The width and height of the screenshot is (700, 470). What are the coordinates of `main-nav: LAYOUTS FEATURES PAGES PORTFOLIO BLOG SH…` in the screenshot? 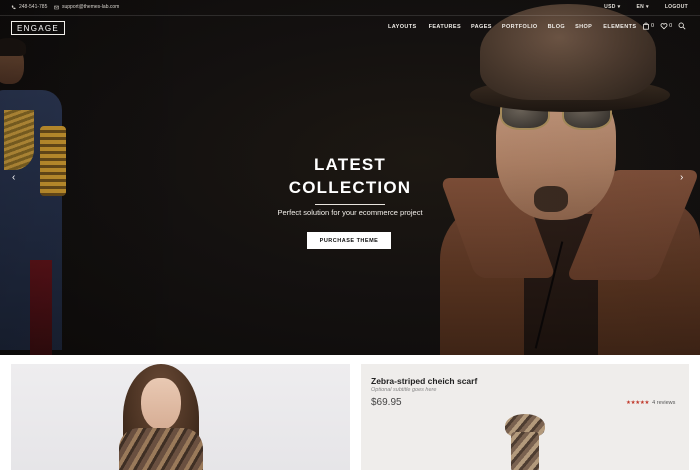 It's located at (512, 27).